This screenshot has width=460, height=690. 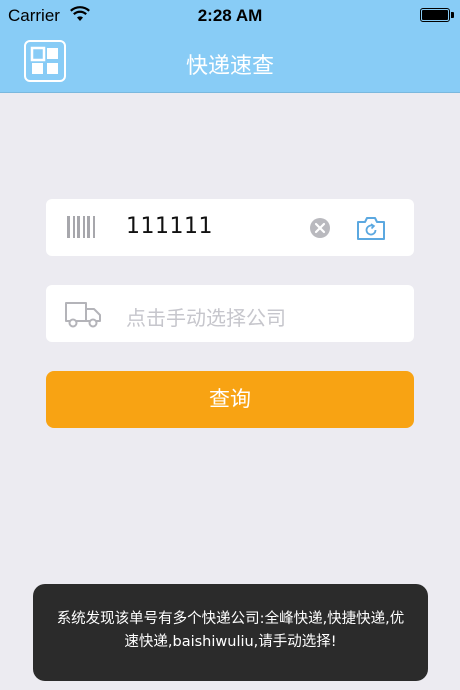 What do you see at coordinates (230, 227) in the screenshot?
I see `tracking-number-field: 111111` at bounding box center [230, 227].